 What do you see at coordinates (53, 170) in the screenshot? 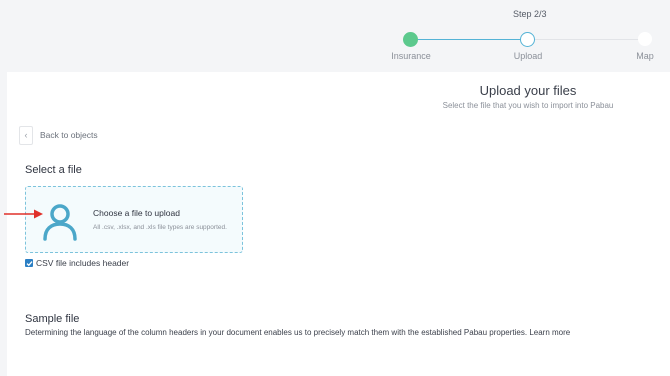
I see `select-file-heading: Select a file` at bounding box center [53, 170].